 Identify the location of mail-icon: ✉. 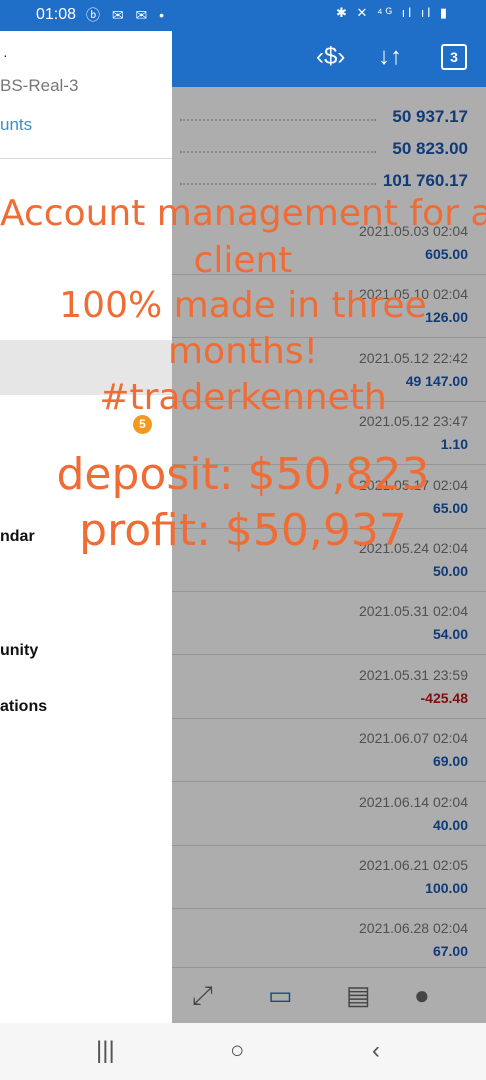
(119, 15).